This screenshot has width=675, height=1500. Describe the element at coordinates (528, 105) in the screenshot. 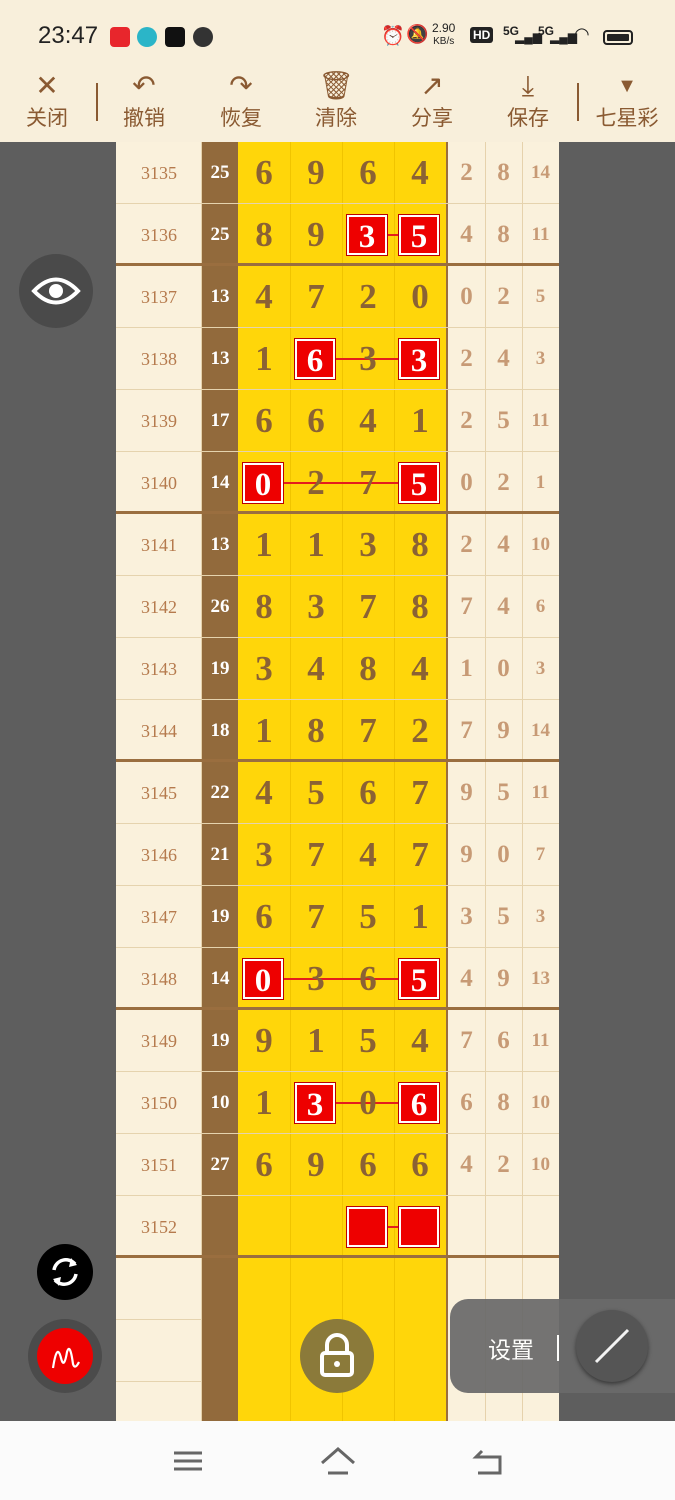

I see `save-button: ⤓ 保存` at that location.